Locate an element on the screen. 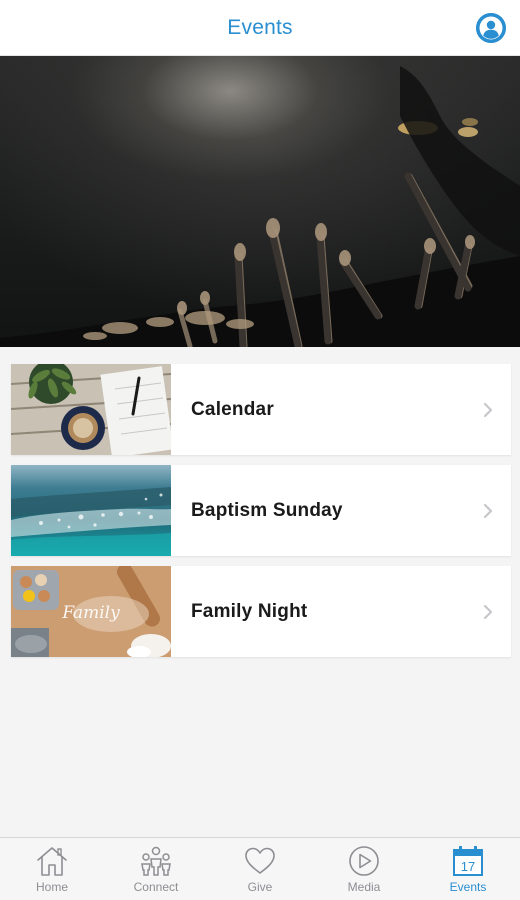 The height and width of the screenshot is (900, 520). event-item-baptism-sunday: Baptism Sunday is located at coordinates (261, 510).